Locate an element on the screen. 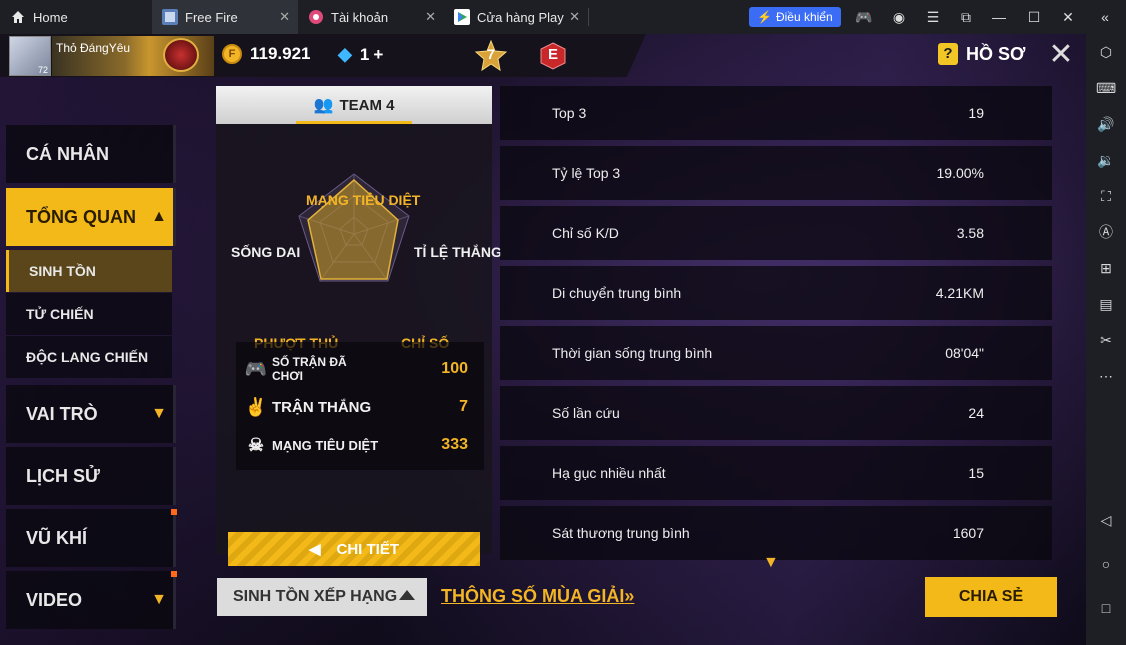 This screenshot has height=645, width=1126. user-circle-icon: ◉ is located at coordinates (899, 17).